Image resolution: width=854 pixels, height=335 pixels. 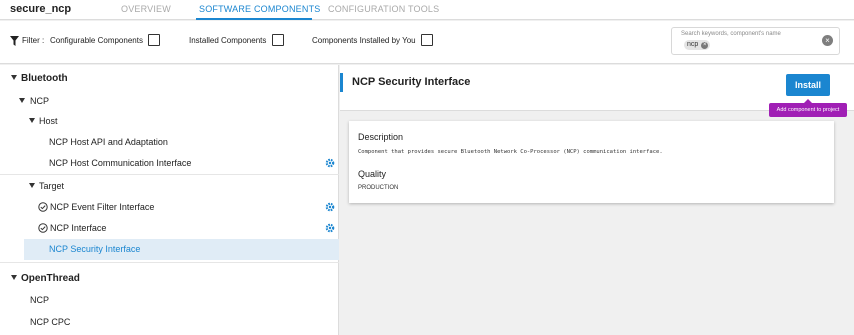 I want to click on search-placeholder: Search keywords, component's name, so click(x=731, y=34).